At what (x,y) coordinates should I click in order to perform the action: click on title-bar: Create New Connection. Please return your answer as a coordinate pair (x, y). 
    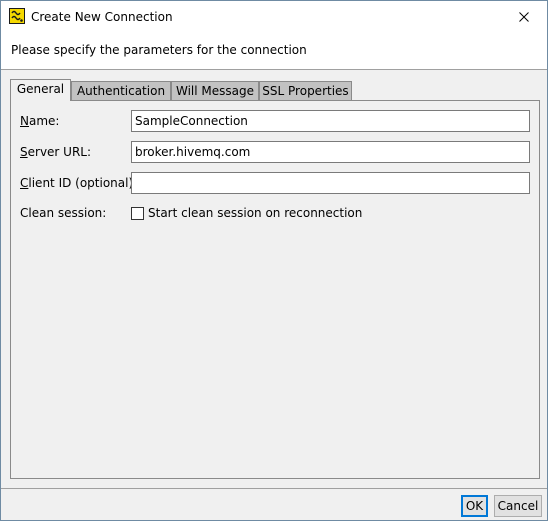
    Looking at the image, I should click on (274, 17).